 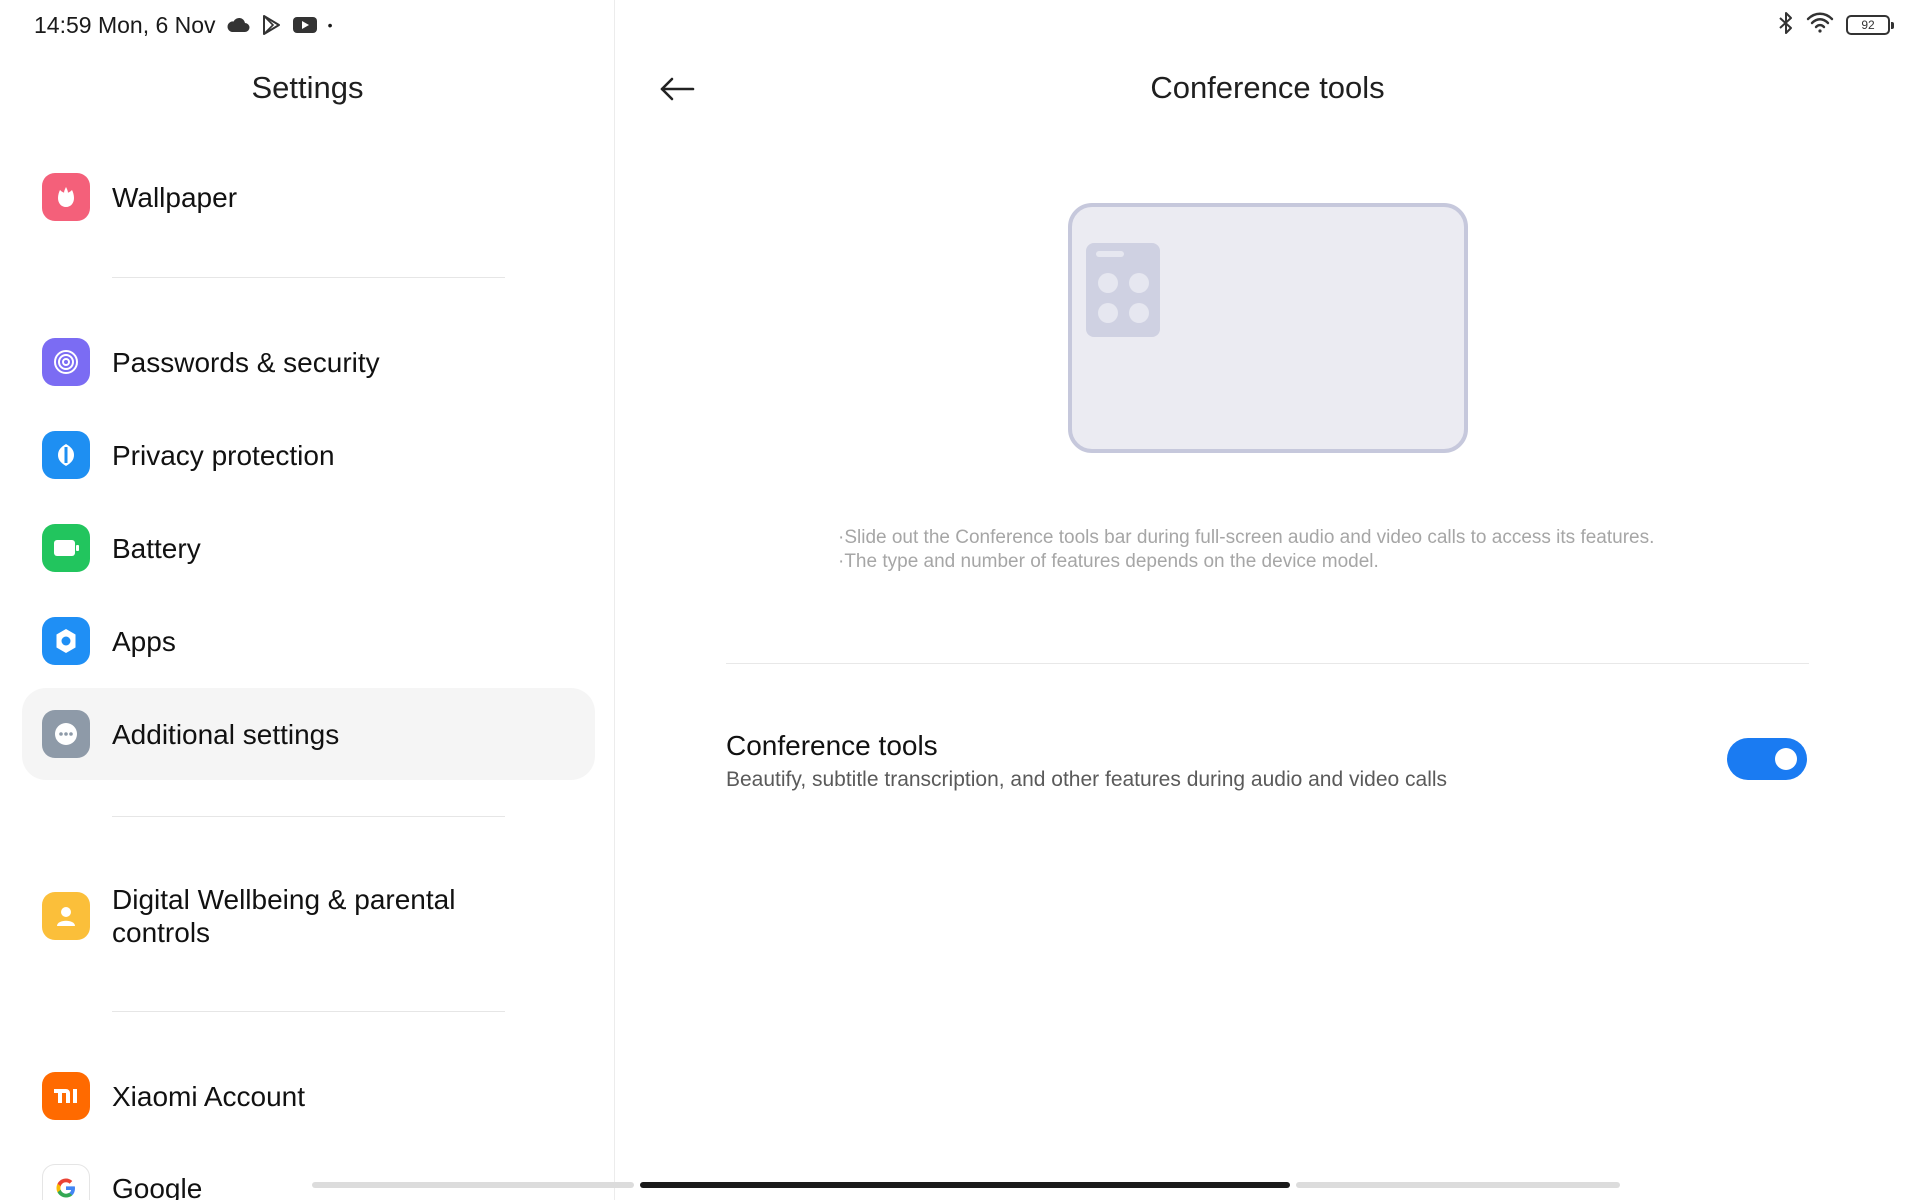 I want to click on sidebar-item-passwords-security: Passwords & security, so click(x=308, y=362).